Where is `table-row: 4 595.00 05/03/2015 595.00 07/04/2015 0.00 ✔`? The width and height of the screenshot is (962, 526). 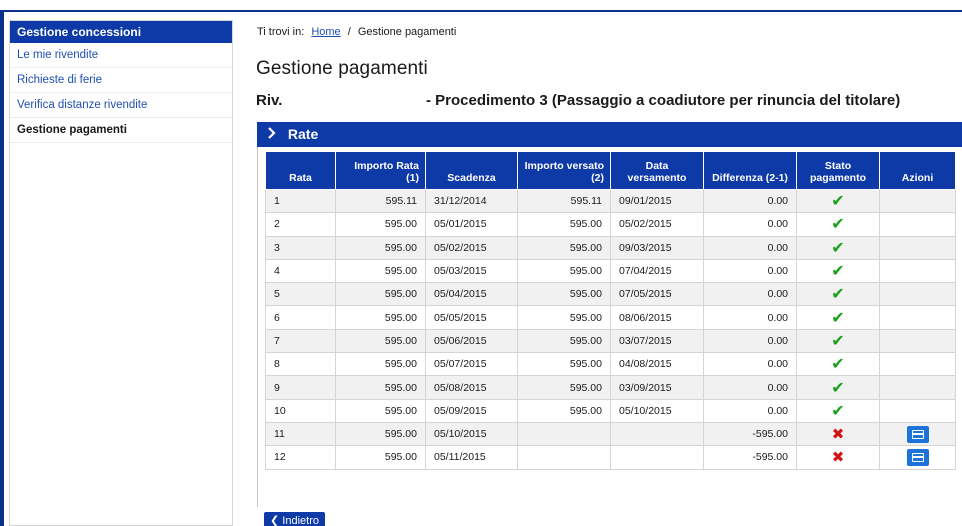
table-row: 4 595.00 05/03/2015 595.00 07/04/2015 0.00 ✔ is located at coordinates (610, 271).